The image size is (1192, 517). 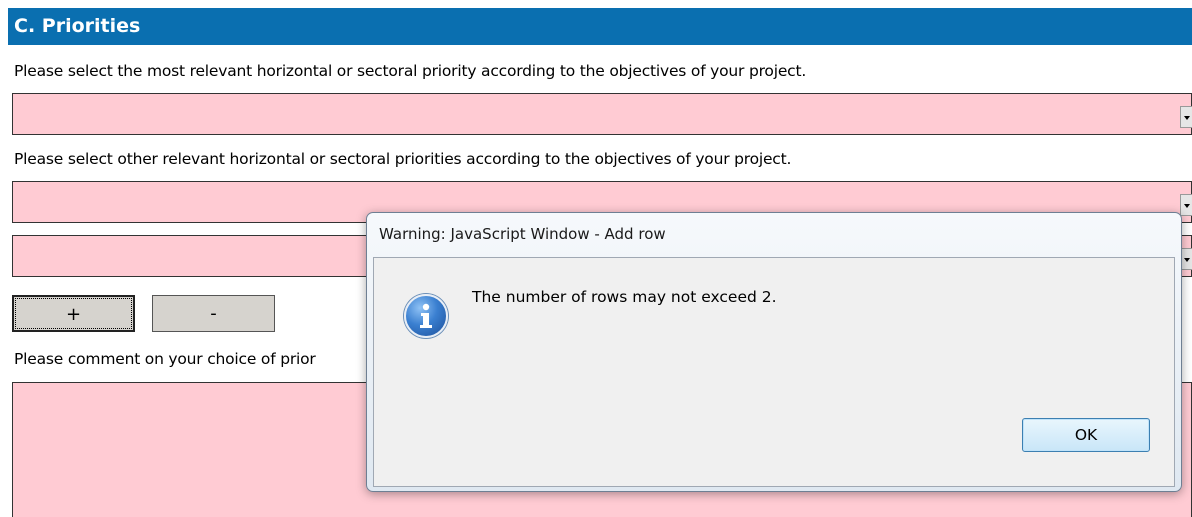 I want to click on dialog-title: Warning: JavaScript Window - Add row, so click(x=522, y=234).